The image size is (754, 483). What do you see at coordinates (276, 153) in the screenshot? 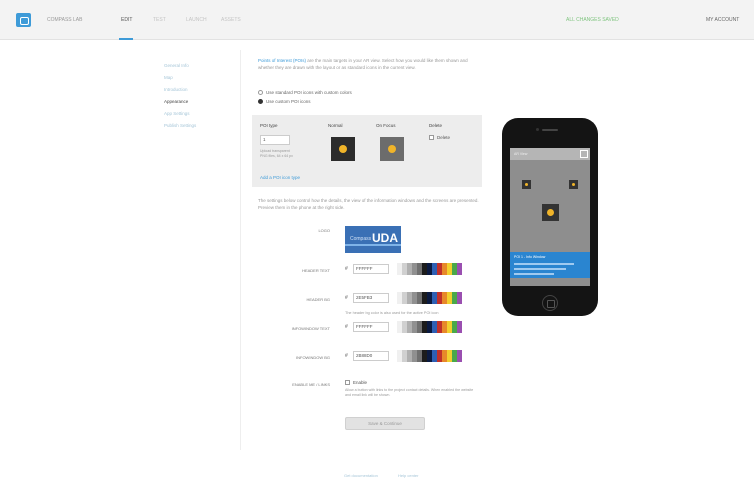
I see `poi-upload-hint: Upload transparent PNG files, 64 x 64 px` at bounding box center [276, 153].